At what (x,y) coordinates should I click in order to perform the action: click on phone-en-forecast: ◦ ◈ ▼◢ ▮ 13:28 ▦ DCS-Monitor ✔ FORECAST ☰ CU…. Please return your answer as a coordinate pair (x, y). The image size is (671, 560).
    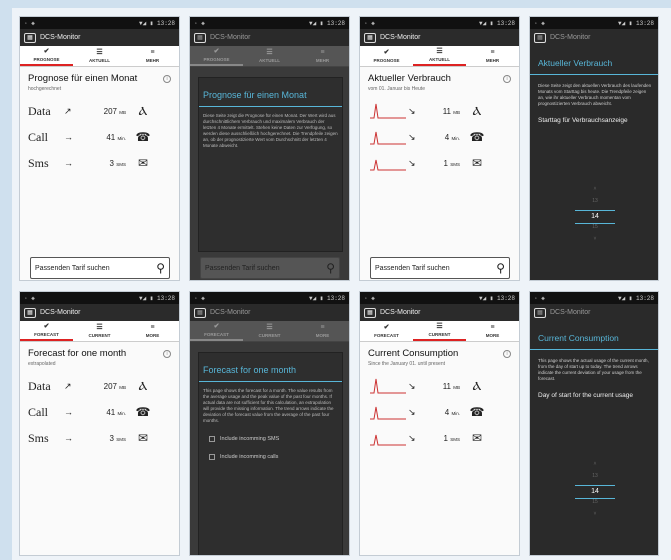
    Looking at the image, I should click on (99, 423).